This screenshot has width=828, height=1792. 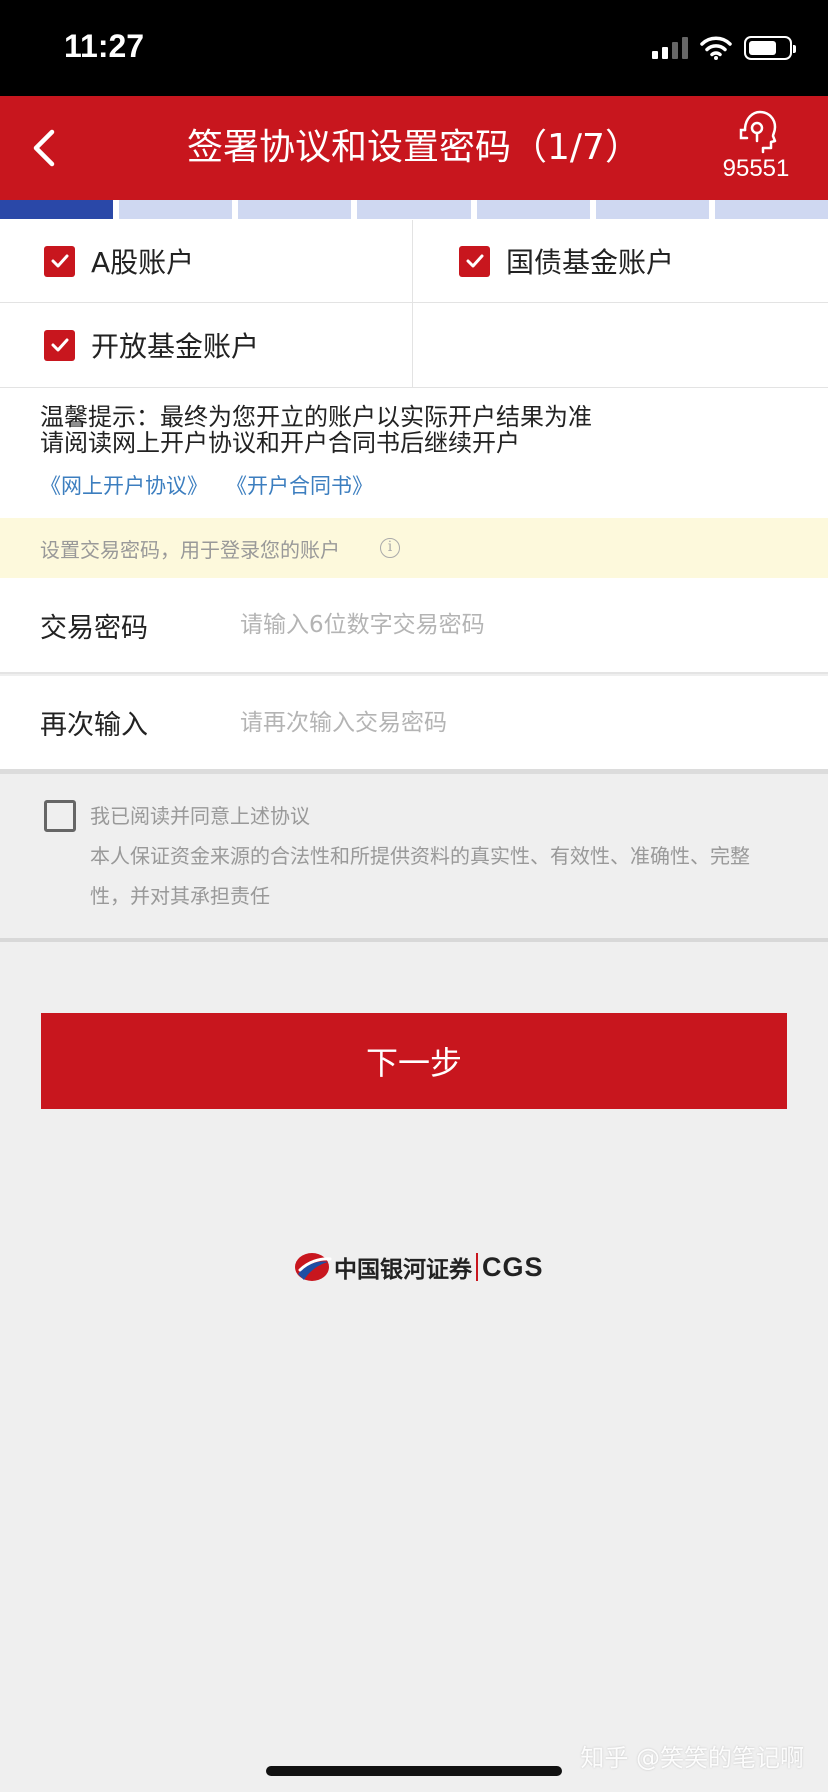 I want to click on service-number: 95551, so click(x=756, y=168).